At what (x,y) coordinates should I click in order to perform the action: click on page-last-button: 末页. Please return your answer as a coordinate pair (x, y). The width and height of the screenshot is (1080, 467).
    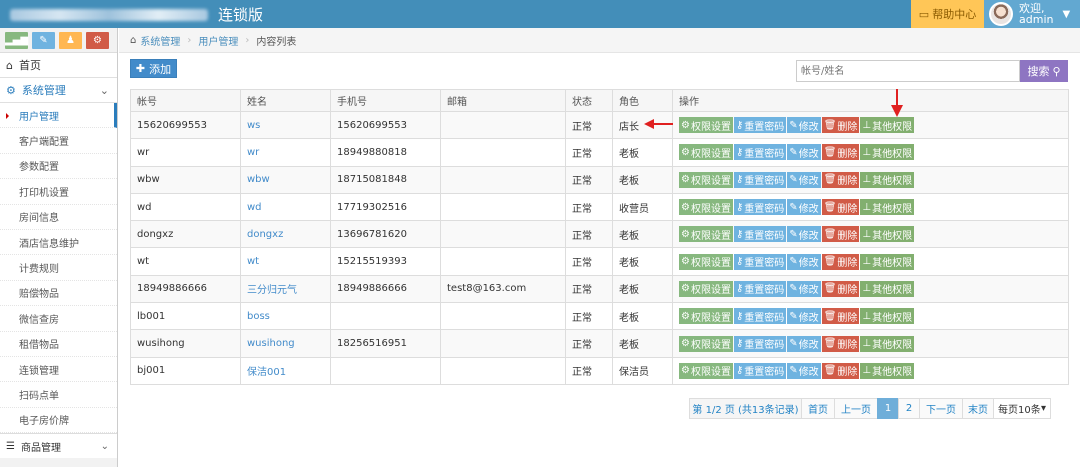
    Looking at the image, I should click on (978, 408).